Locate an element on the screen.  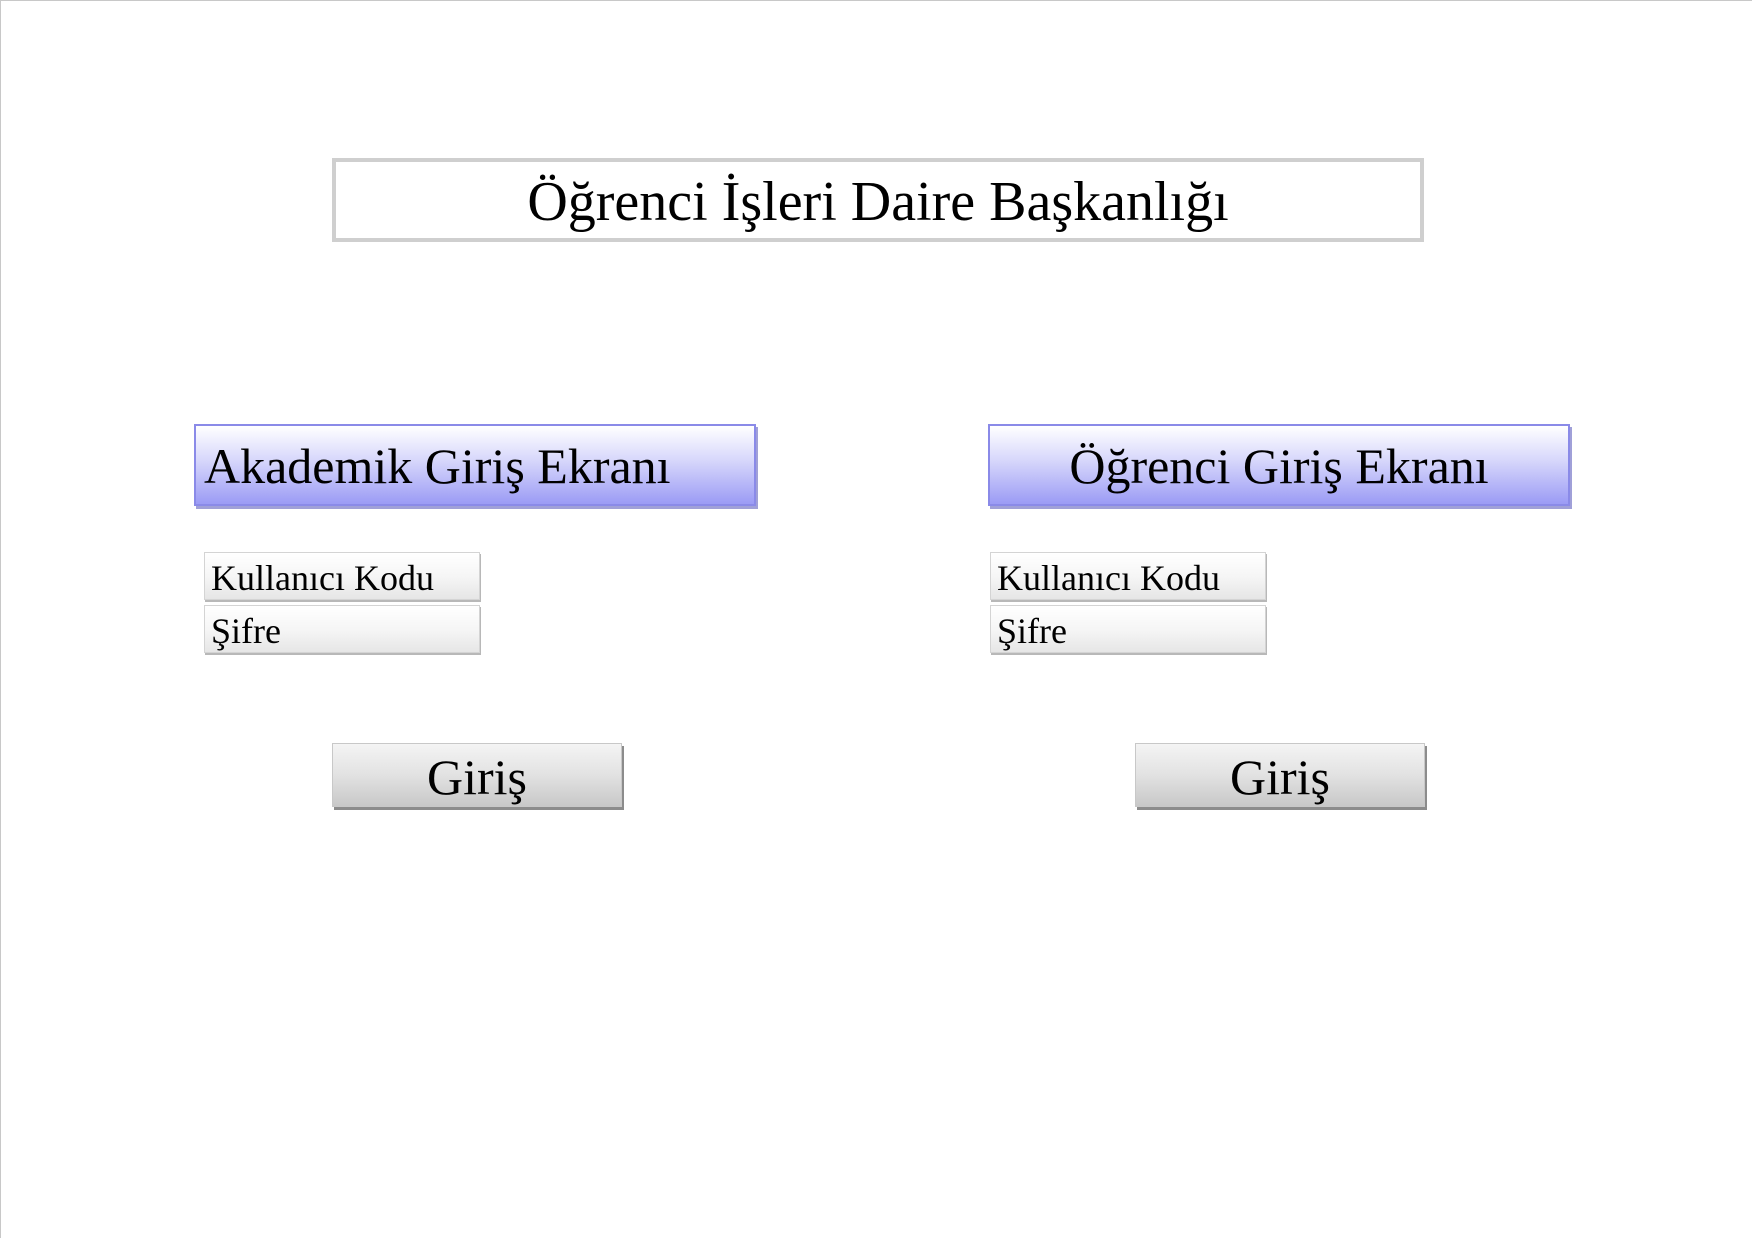
academic-username-label: Kullanıcı Kodu is located at coordinates (322, 578).